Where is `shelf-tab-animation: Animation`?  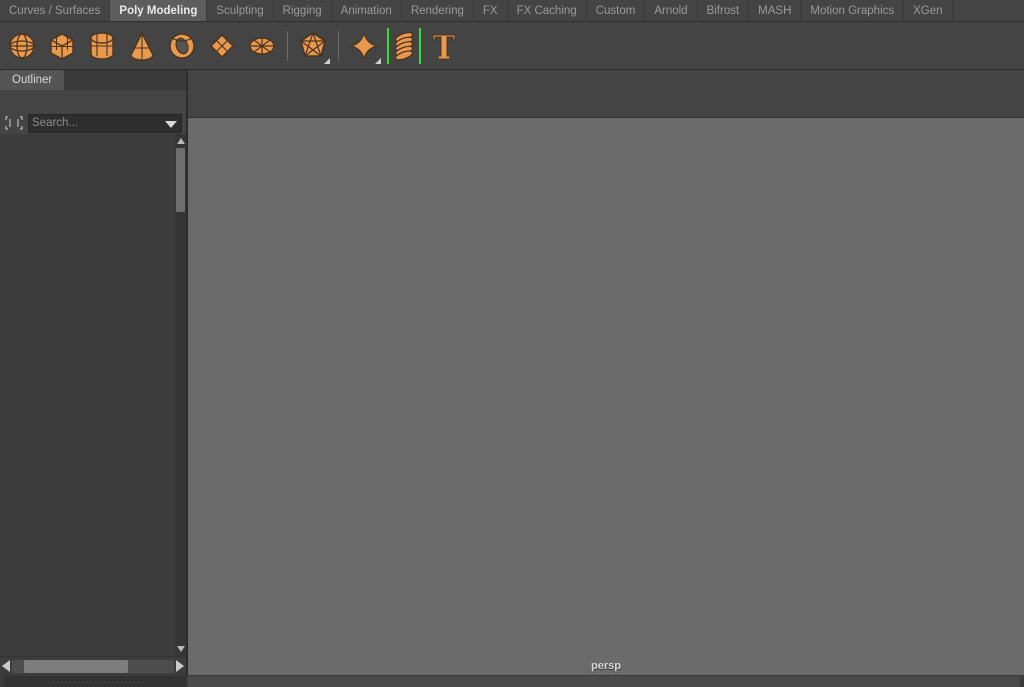 shelf-tab-animation: Animation is located at coordinates (367, 10).